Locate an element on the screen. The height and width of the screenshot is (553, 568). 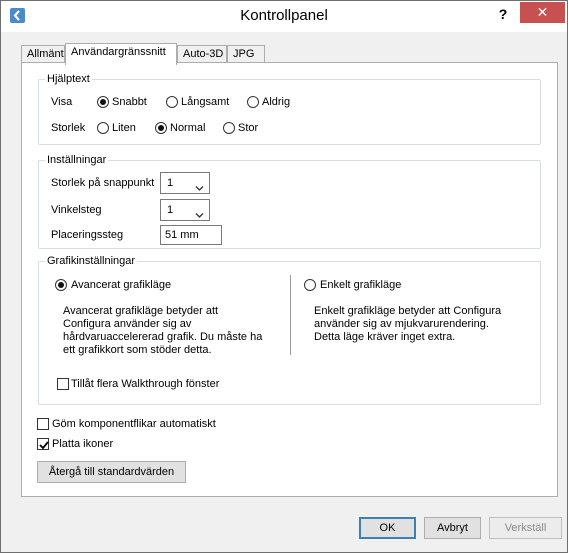
checkmark-icon is located at coordinates (44, 445).